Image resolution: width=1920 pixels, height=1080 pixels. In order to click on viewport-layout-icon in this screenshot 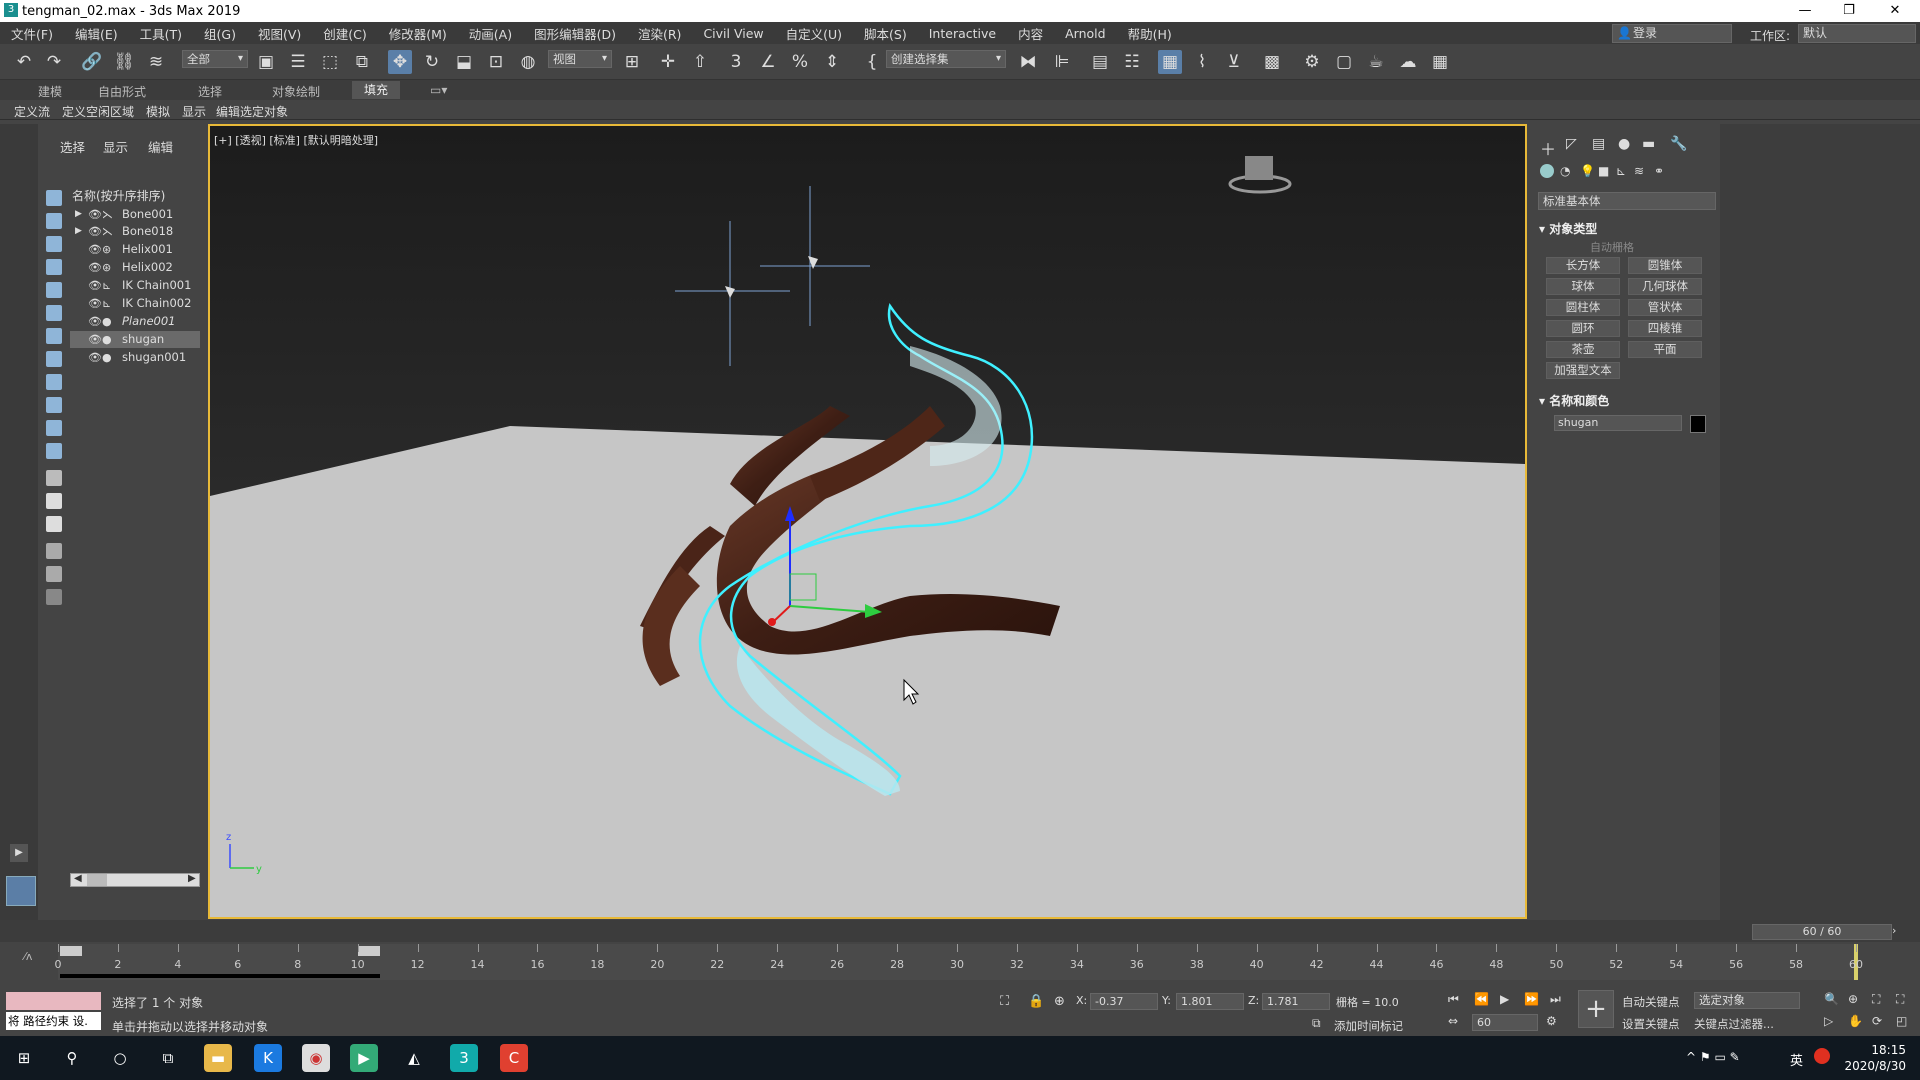, I will do `click(21, 891)`.